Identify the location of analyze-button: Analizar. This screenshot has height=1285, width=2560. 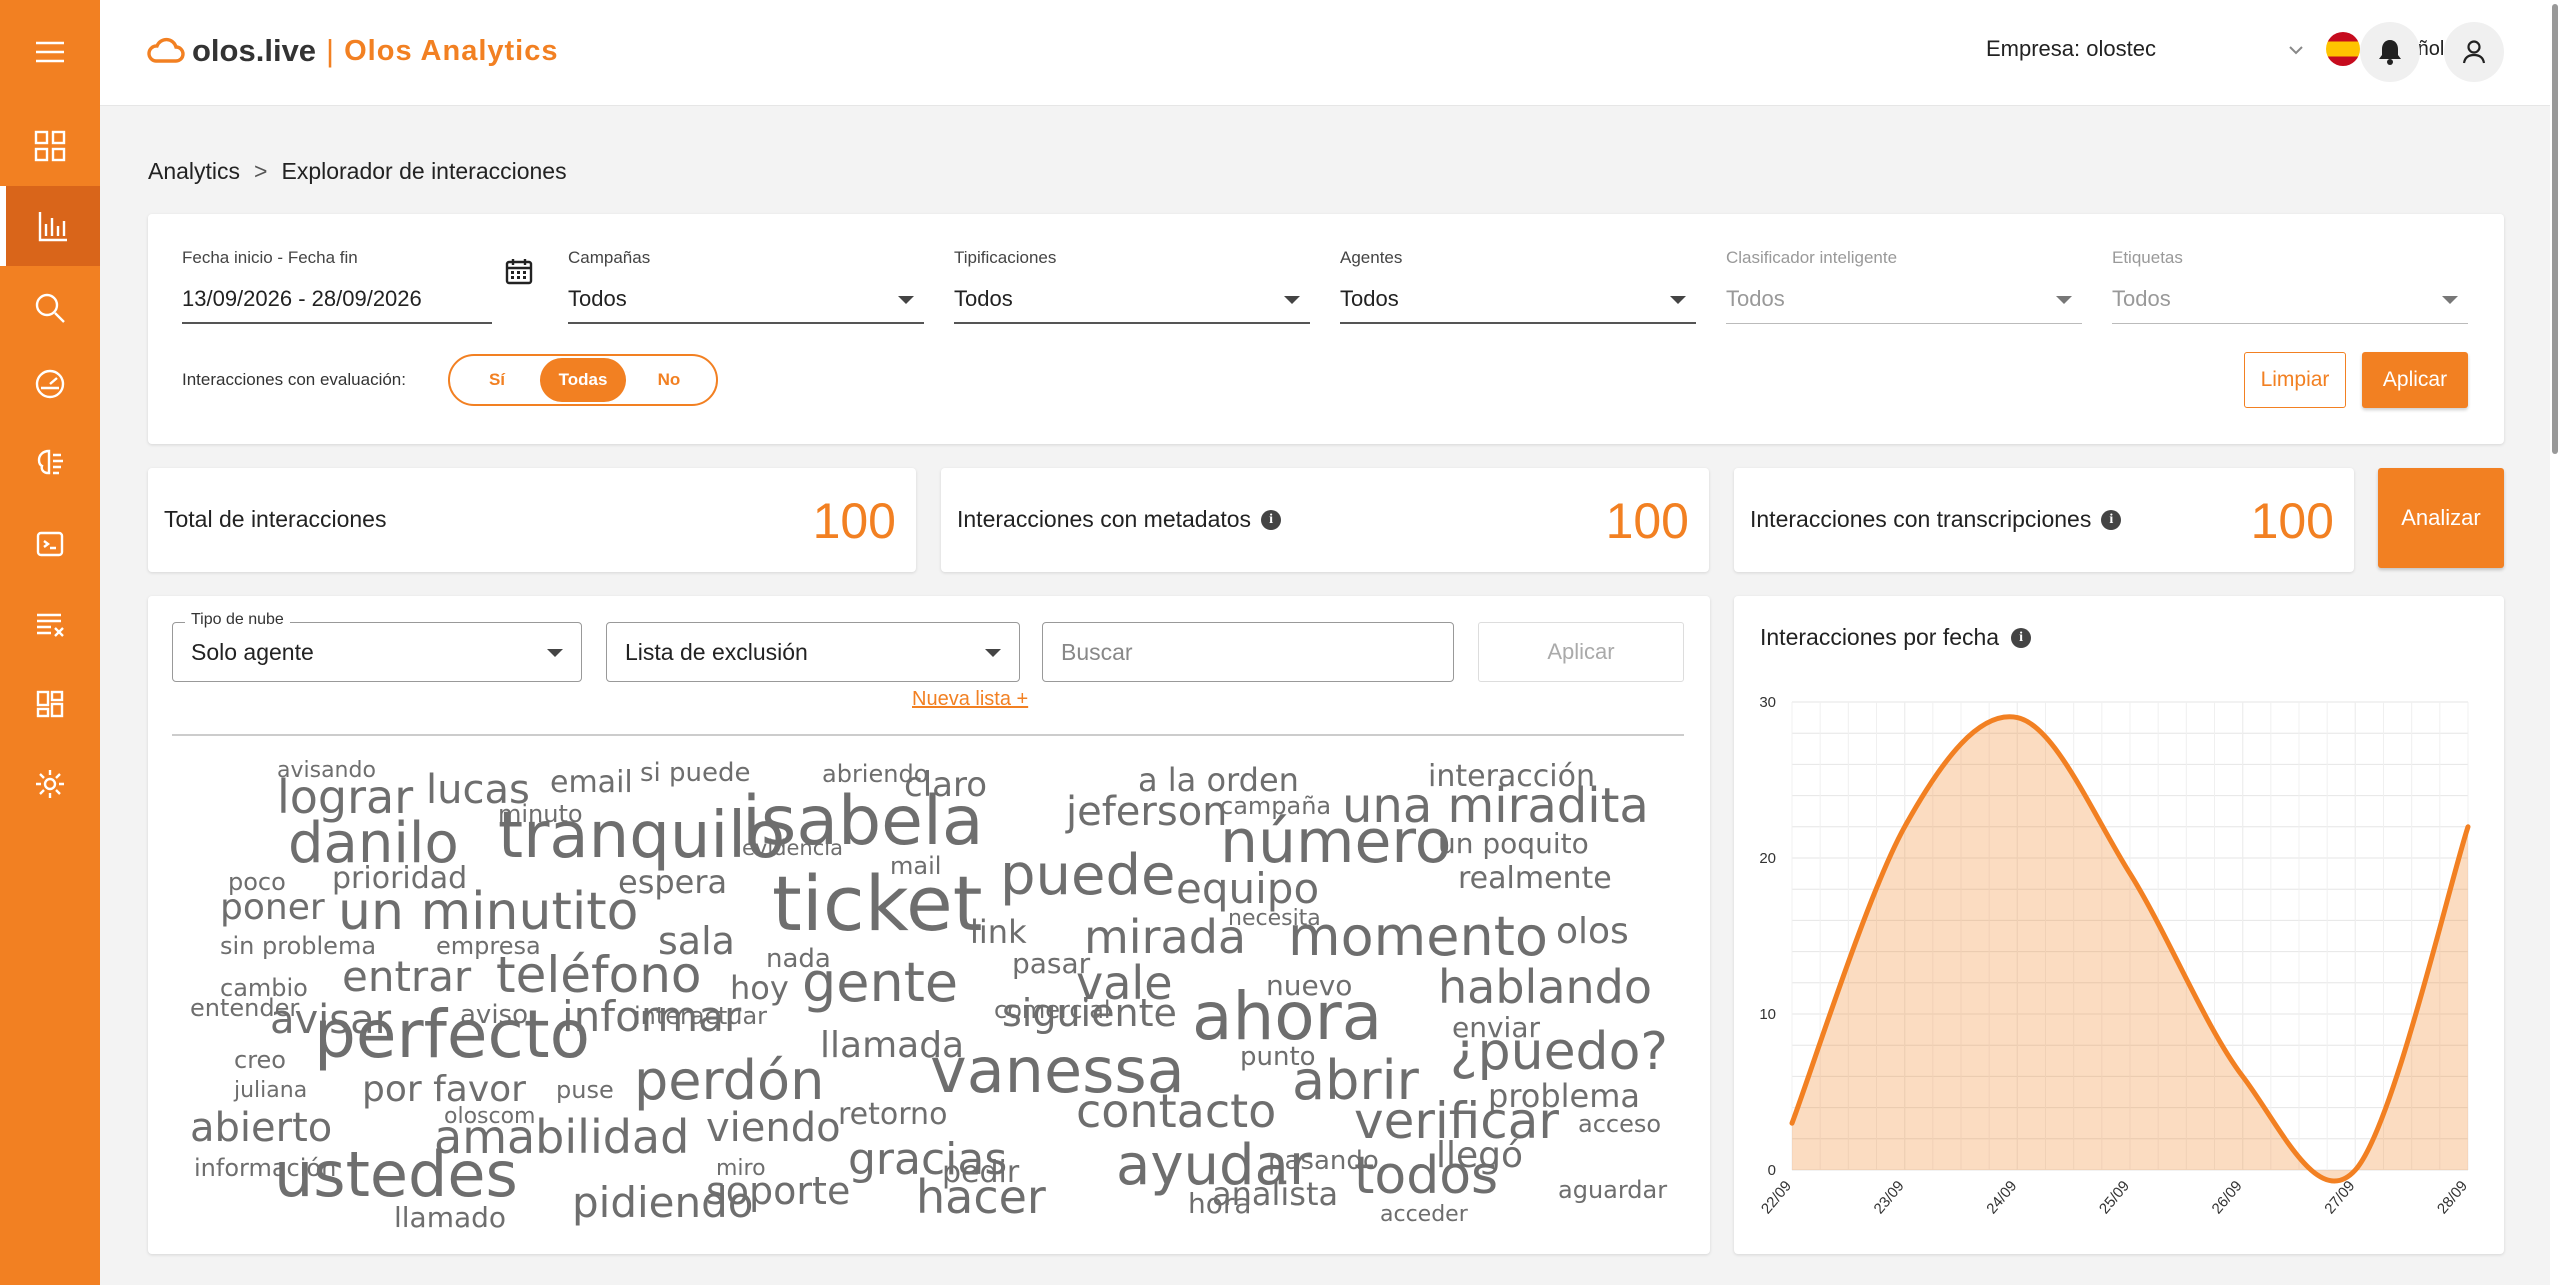
(2441, 518).